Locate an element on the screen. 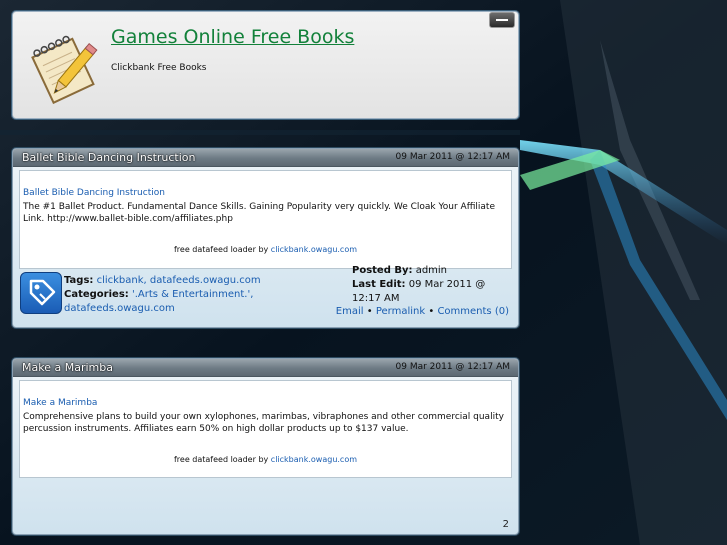  comments-link: Comments (0) is located at coordinates (473, 311).